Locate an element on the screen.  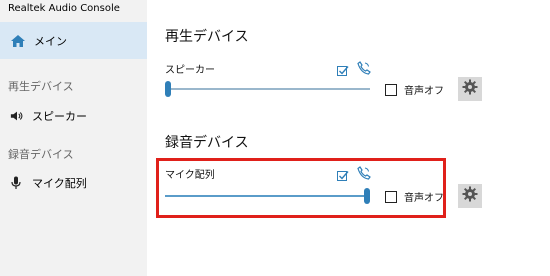
microphone-icon is located at coordinates (17, 183).